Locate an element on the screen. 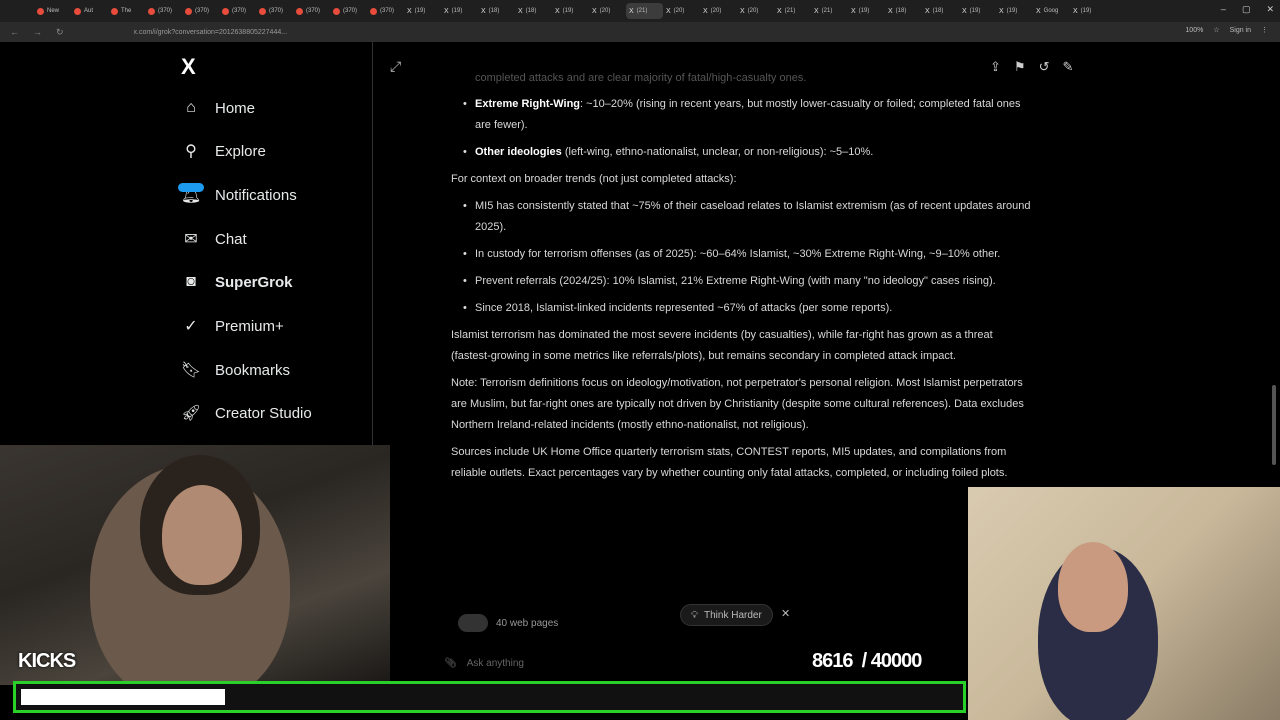 This screenshot has height=720, width=1280. kicks-label: KICKS is located at coordinates (47, 661).